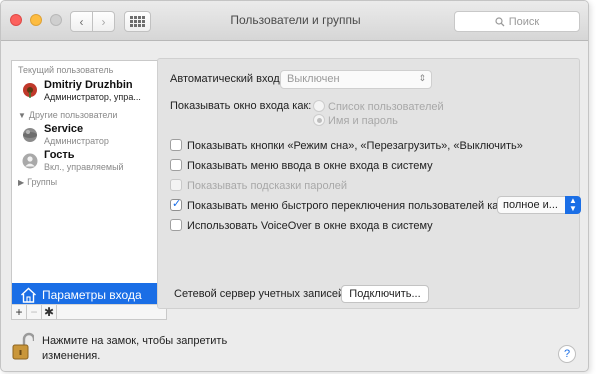 Image resolution: width=600 pixels, height=374 pixels. Describe the element at coordinates (422, 78) in the screenshot. I see `updown-arrows-icon: ⇕` at that location.